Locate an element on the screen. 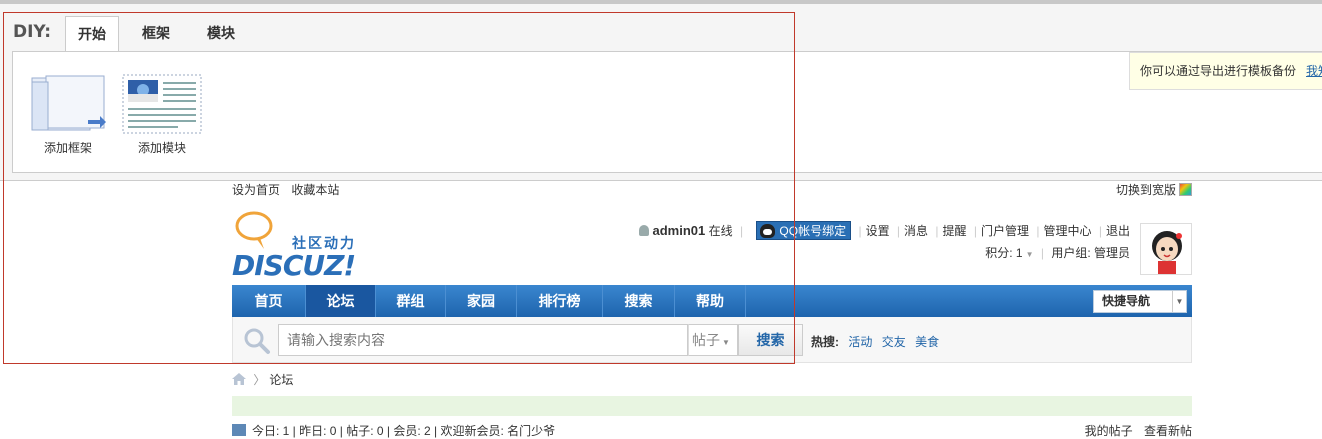 The height and width of the screenshot is (439, 1322). tab-module: 模块 is located at coordinates (221, 34).